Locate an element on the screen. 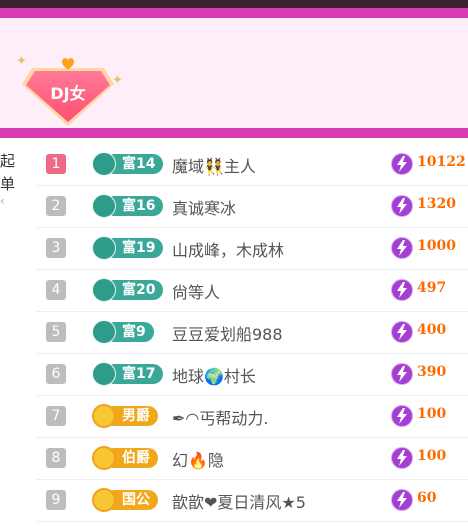 The image size is (468, 529). ranking-row: 3 富19 山成峰，木成林 1000 is located at coordinates (252, 248).